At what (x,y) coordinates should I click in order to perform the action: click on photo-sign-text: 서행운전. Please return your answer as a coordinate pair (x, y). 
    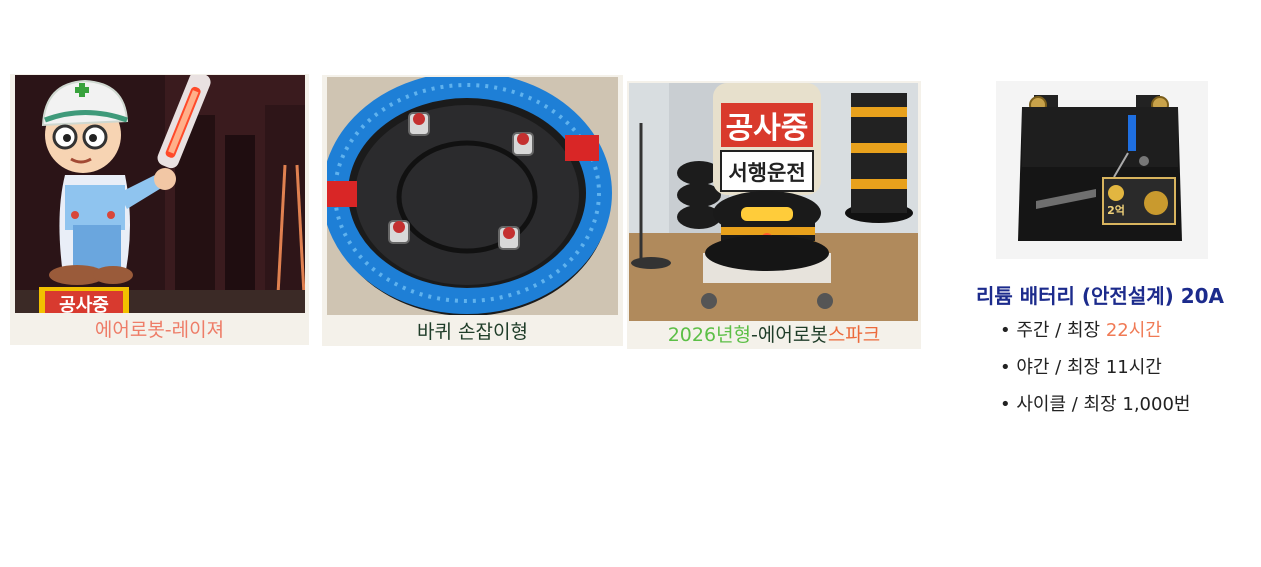
    Looking at the image, I should click on (766, 173).